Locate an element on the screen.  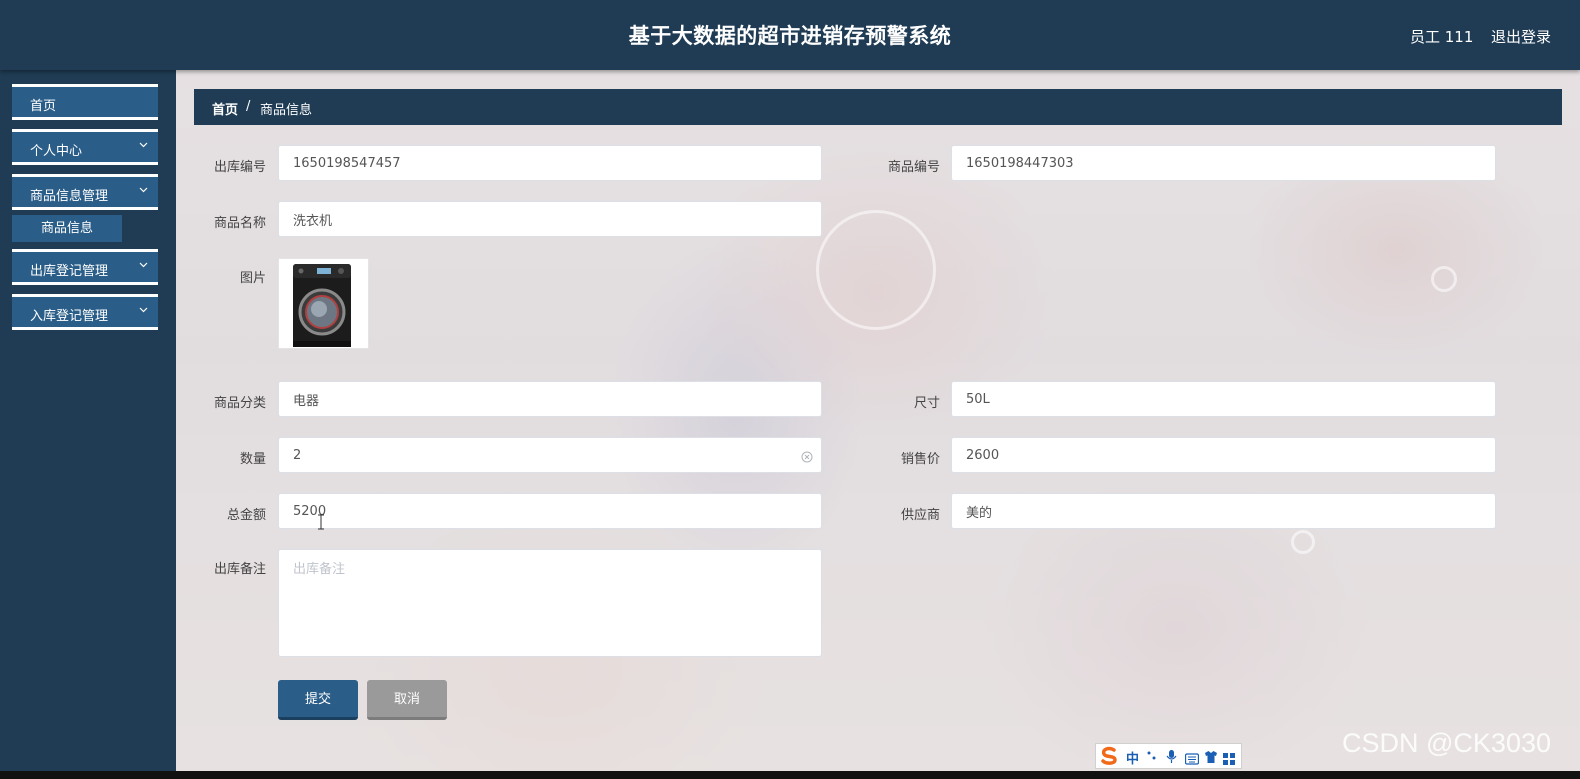
sogou-logo-icon is located at coordinates (1110, 758).